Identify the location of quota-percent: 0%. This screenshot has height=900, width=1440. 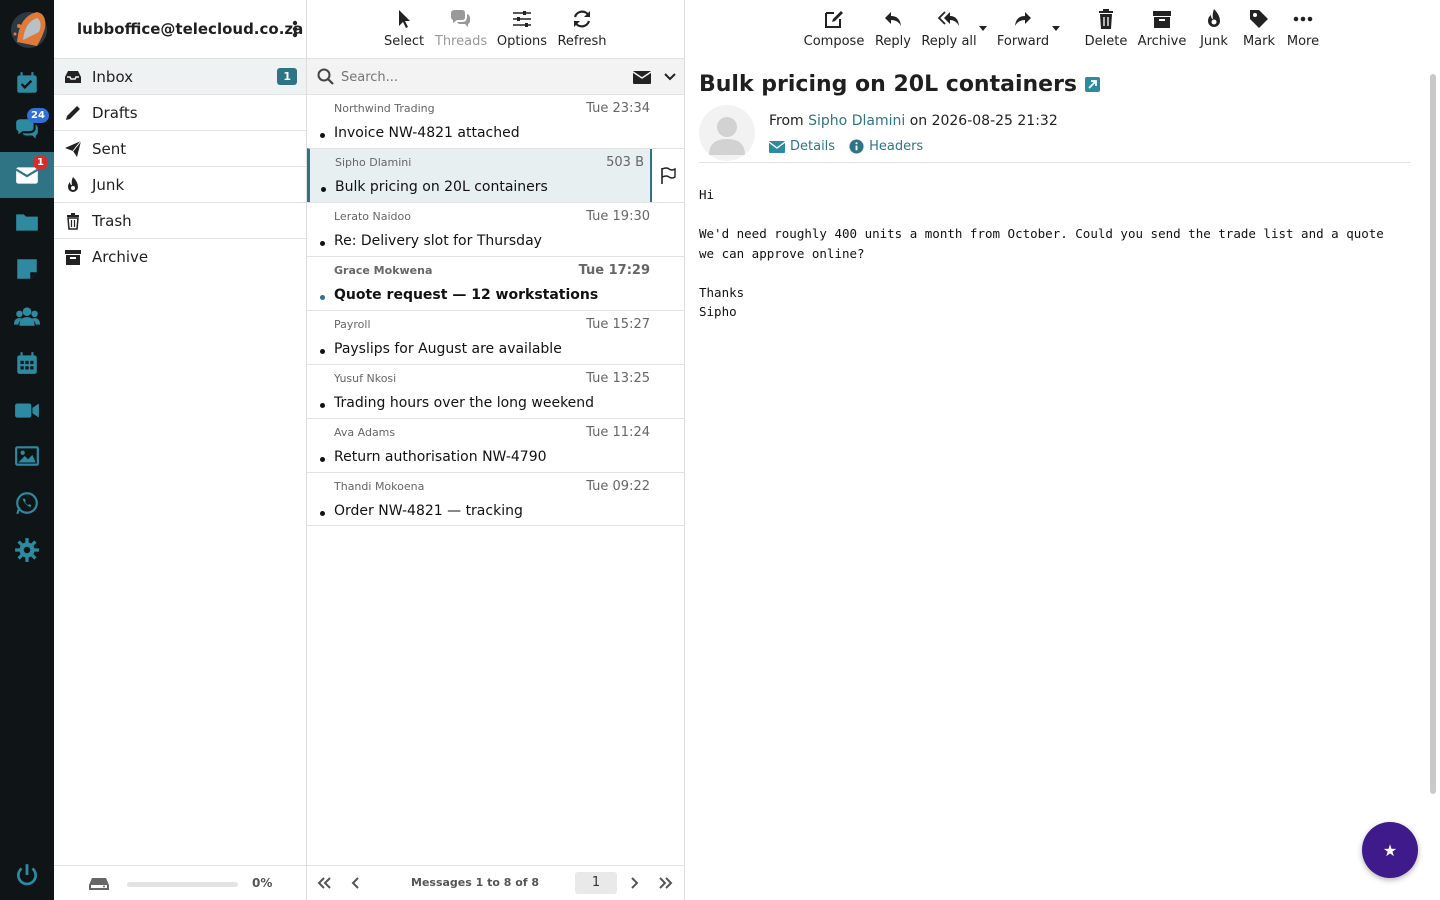
(262, 883).